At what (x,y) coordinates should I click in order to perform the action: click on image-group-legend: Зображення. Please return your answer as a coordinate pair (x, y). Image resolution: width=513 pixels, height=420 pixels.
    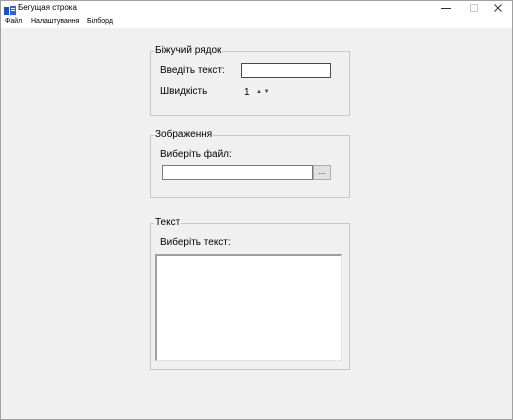
    Looking at the image, I should click on (184, 135).